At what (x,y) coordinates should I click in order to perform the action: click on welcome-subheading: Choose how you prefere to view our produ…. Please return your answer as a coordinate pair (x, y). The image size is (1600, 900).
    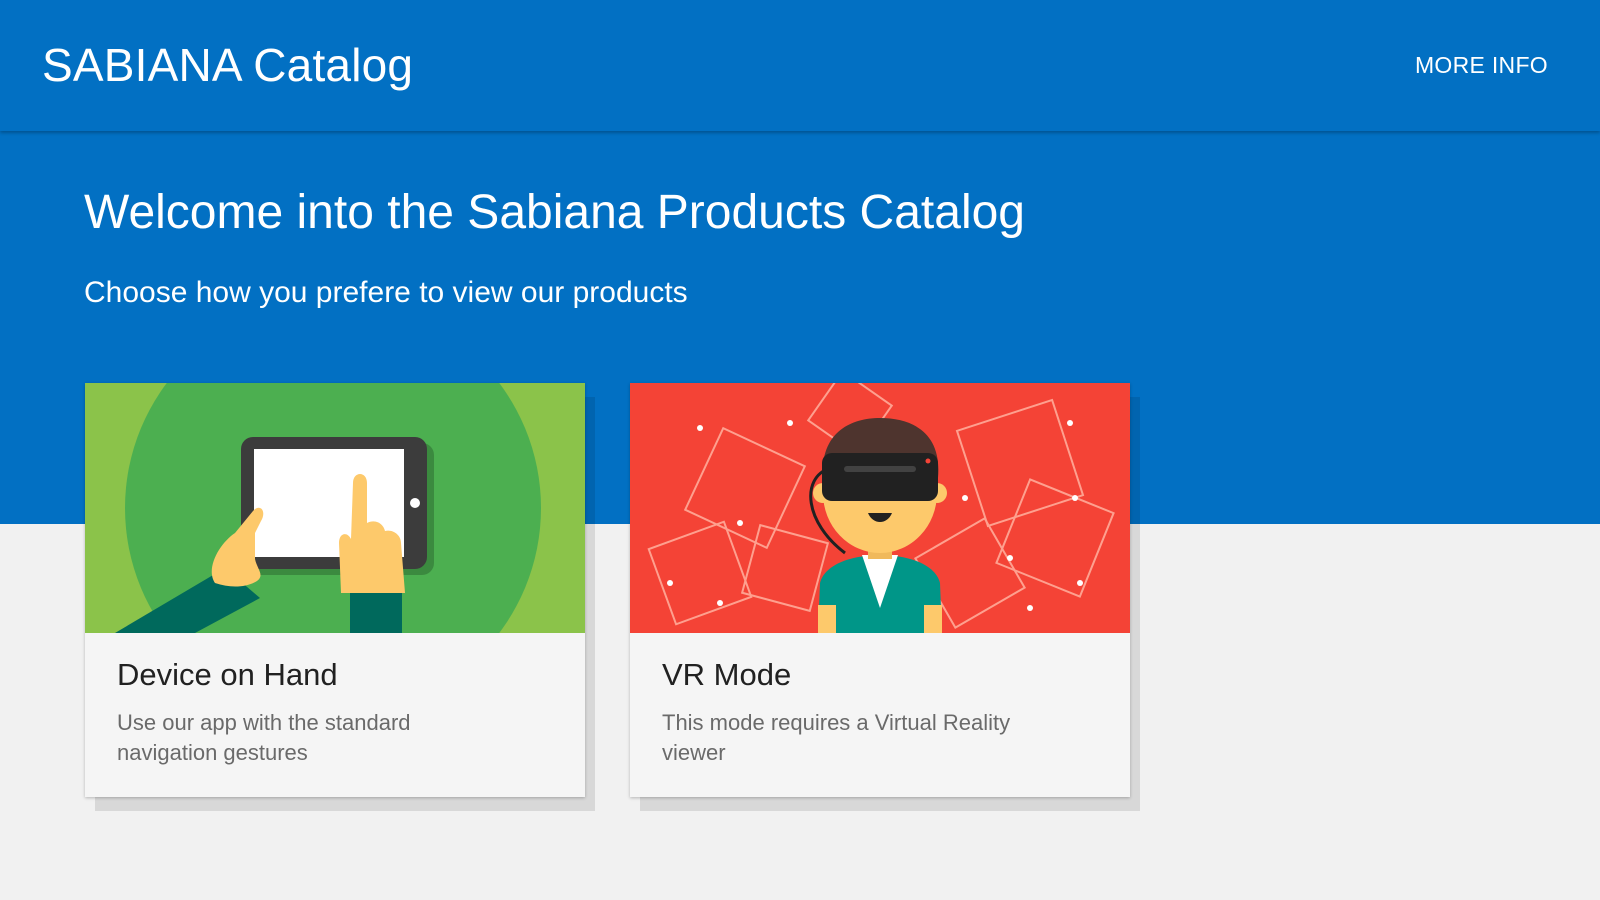
    Looking at the image, I should click on (386, 292).